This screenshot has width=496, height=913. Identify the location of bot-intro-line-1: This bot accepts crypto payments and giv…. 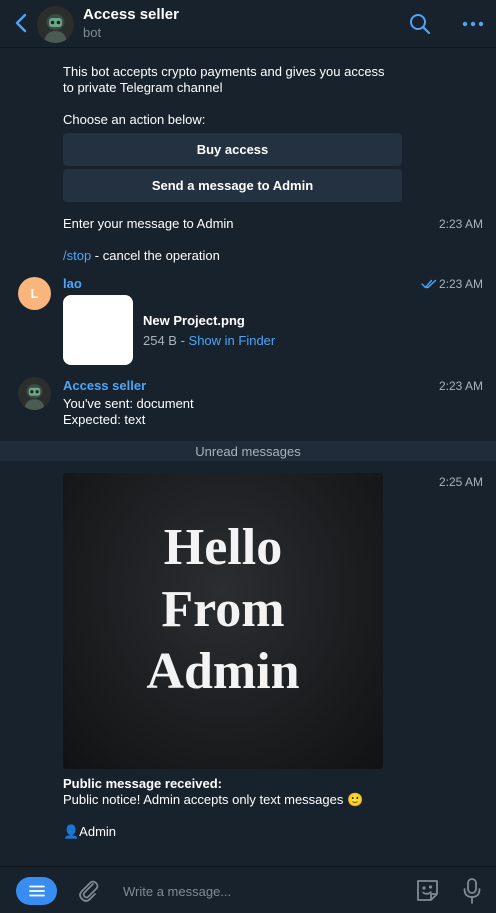
(224, 71).